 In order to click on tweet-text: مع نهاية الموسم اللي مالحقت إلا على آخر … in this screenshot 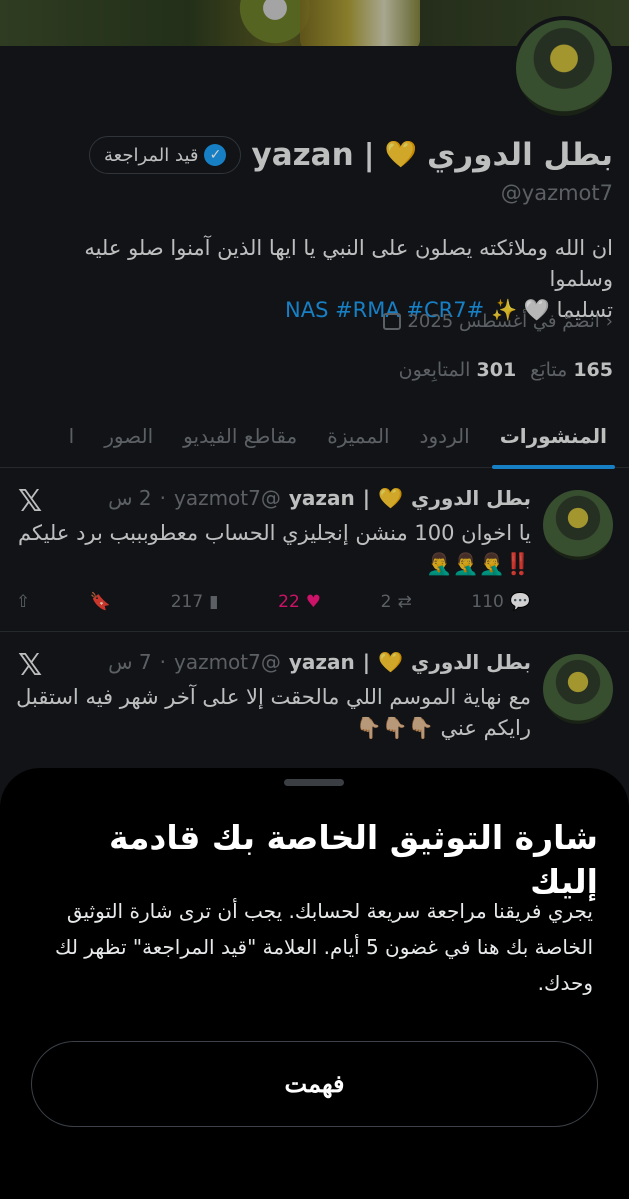, I will do `click(273, 712)`.